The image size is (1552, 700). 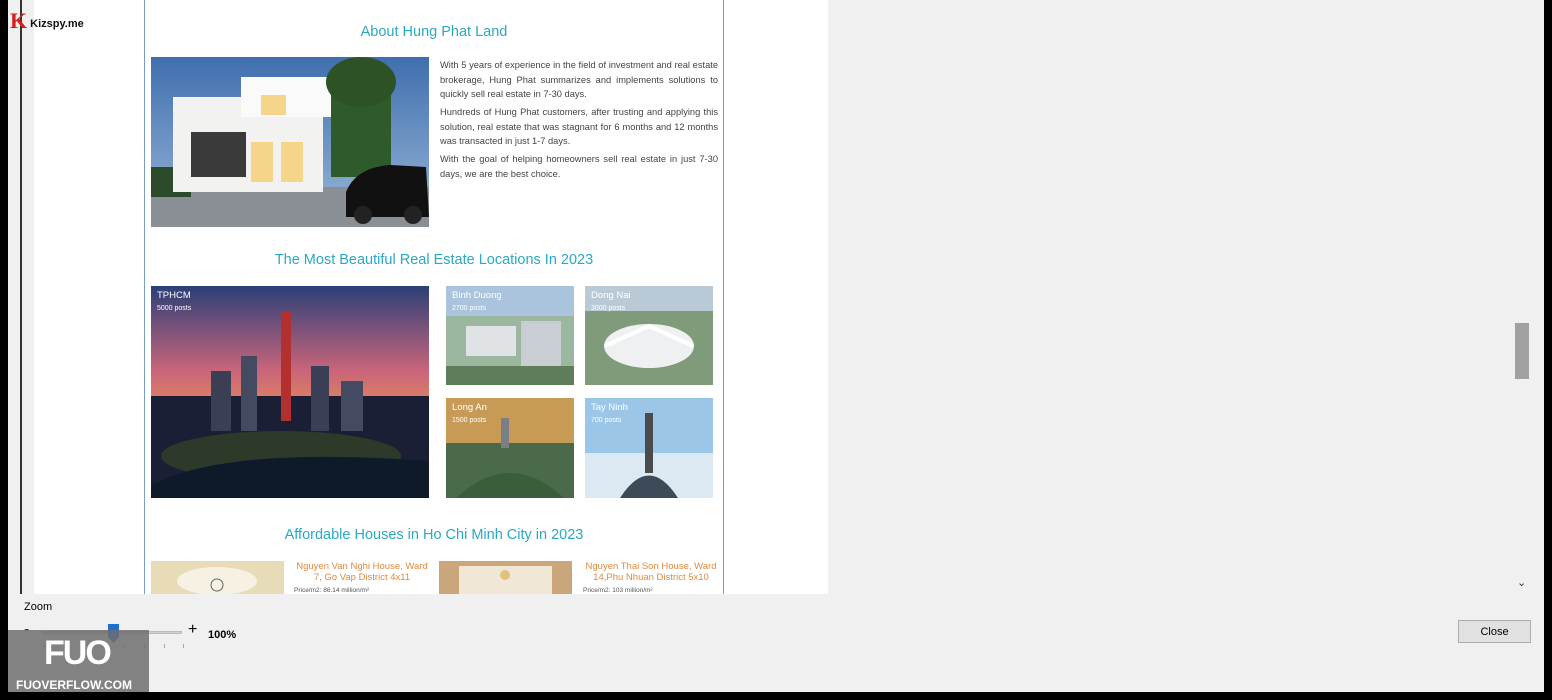 I want to click on zoom-bar: Zoom - + 100% Close, so click(x=776, y=643).